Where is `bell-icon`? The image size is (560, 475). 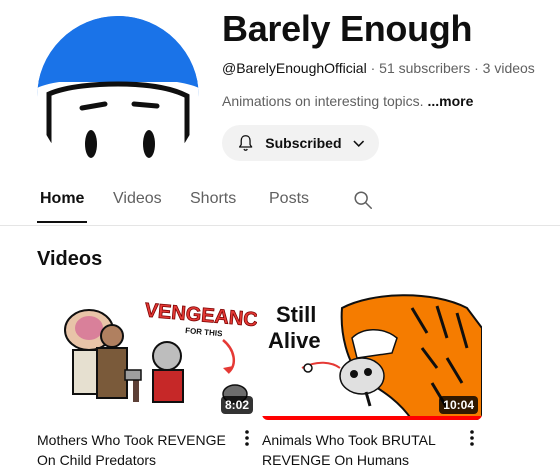
bell-icon is located at coordinates (245, 143).